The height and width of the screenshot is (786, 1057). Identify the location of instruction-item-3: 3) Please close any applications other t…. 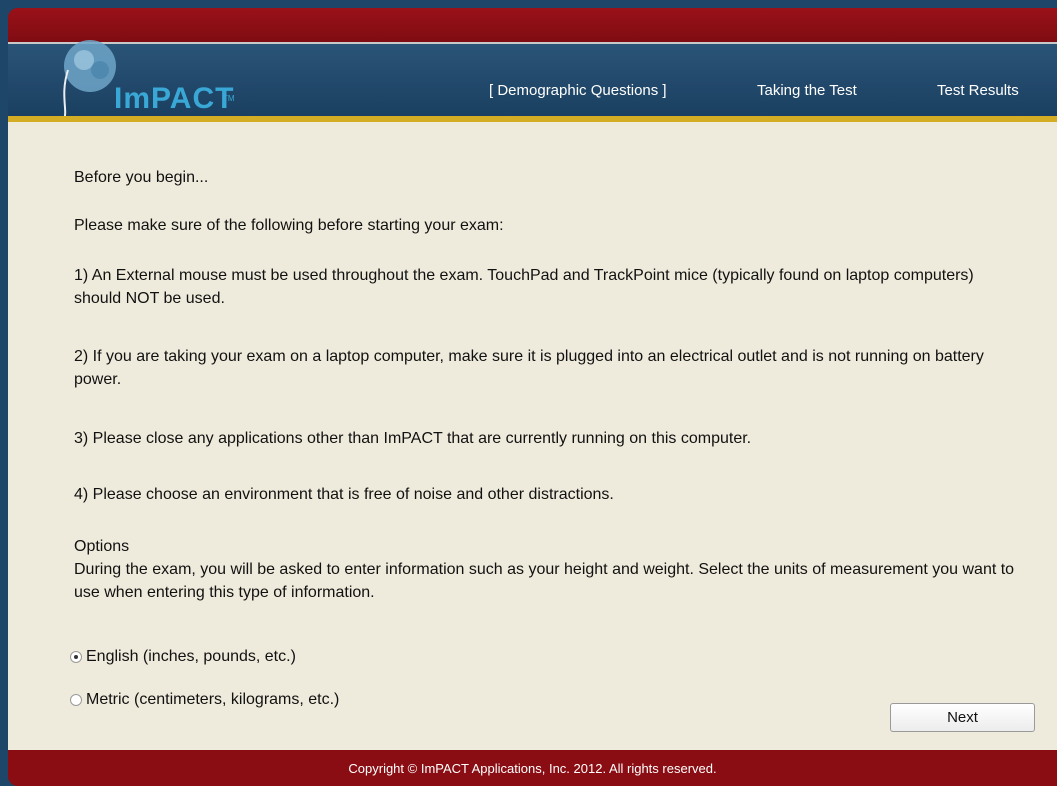
(413, 438).